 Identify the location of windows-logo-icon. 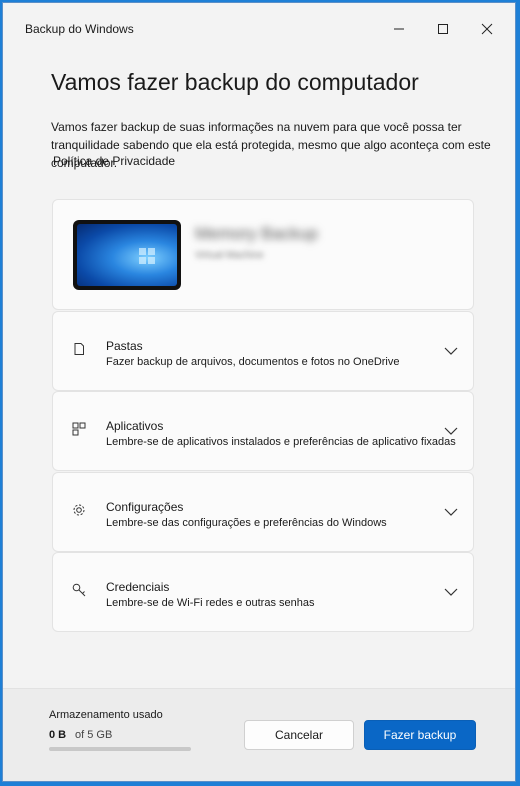
(147, 256).